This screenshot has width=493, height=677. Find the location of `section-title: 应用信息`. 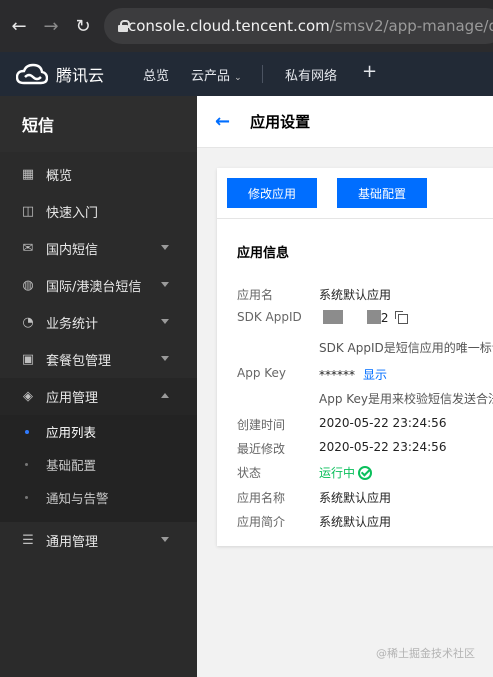

section-title: 应用信息 is located at coordinates (263, 253).